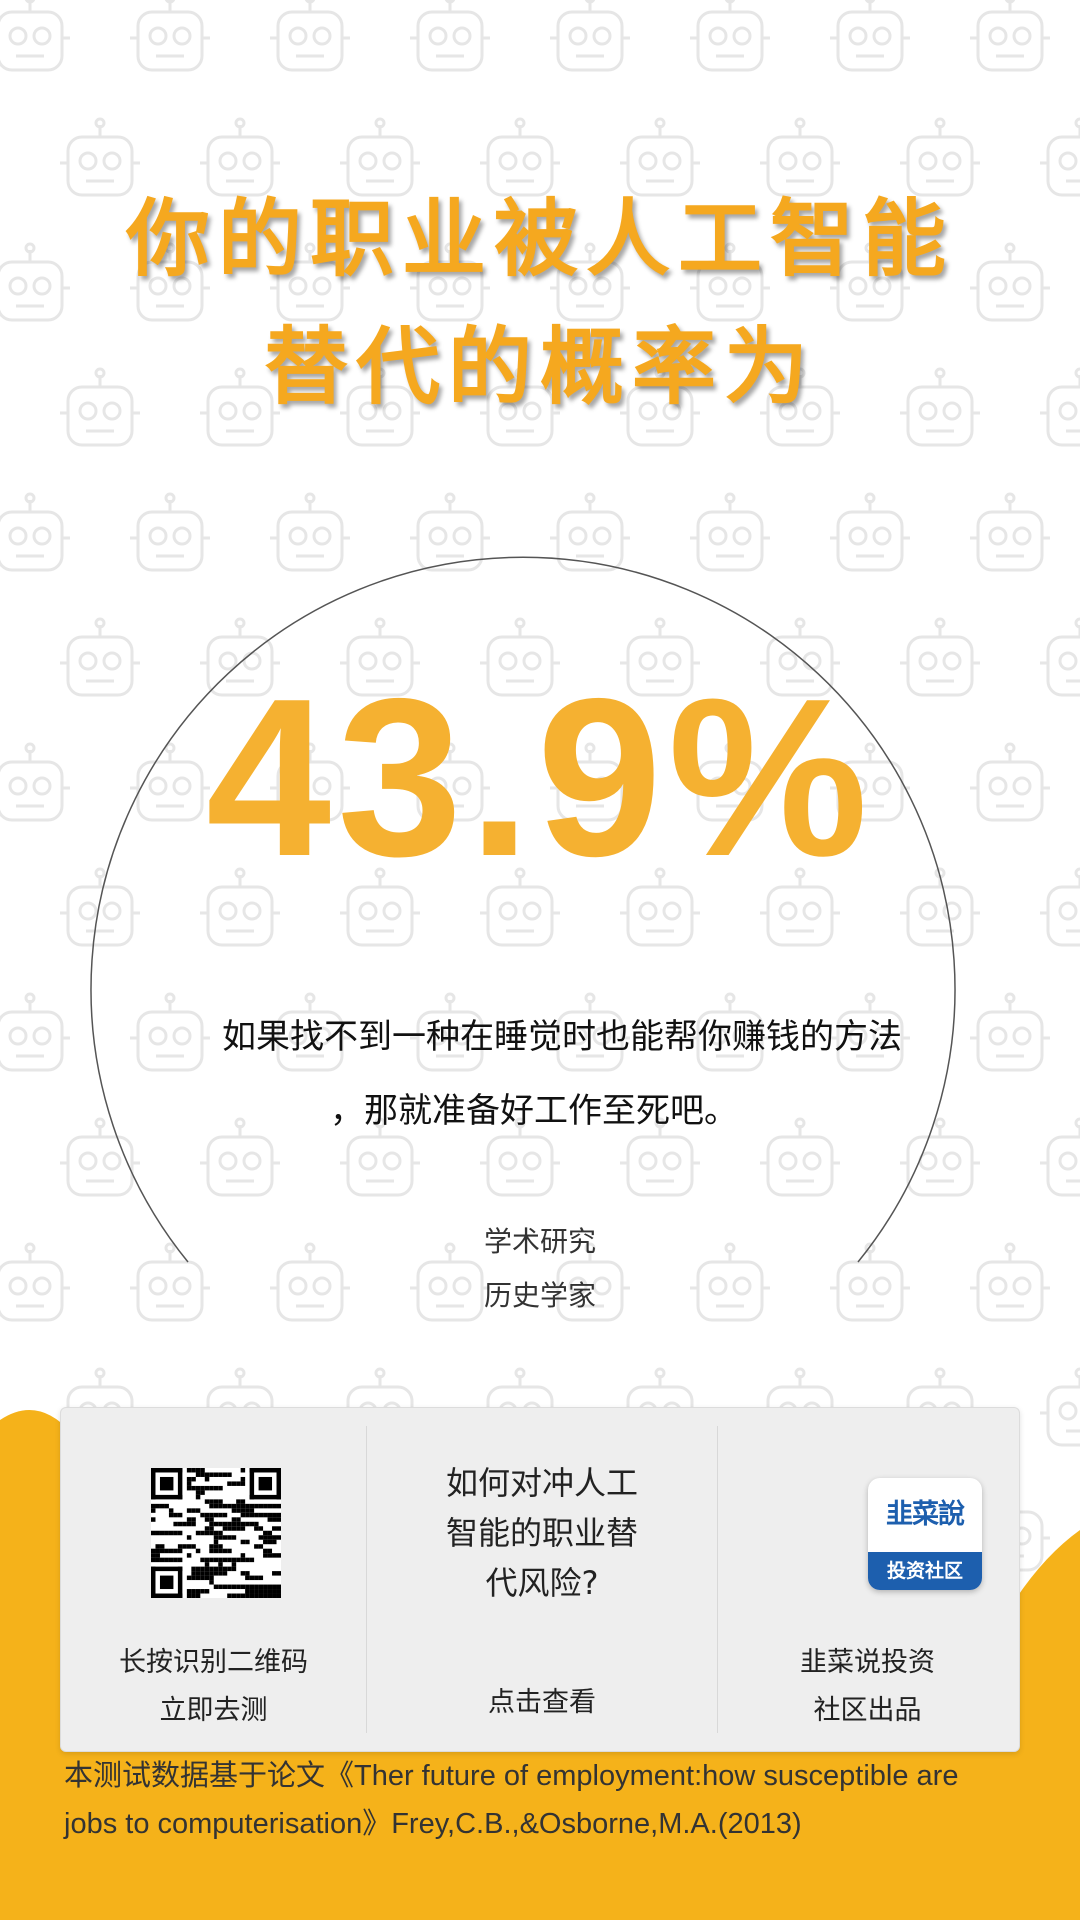 The width and height of the screenshot is (1080, 1920). What do you see at coordinates (541, 1483) in the screenshot?
I see `question-line-1: 如何对冲人工` at bounding box center [541, 1483].